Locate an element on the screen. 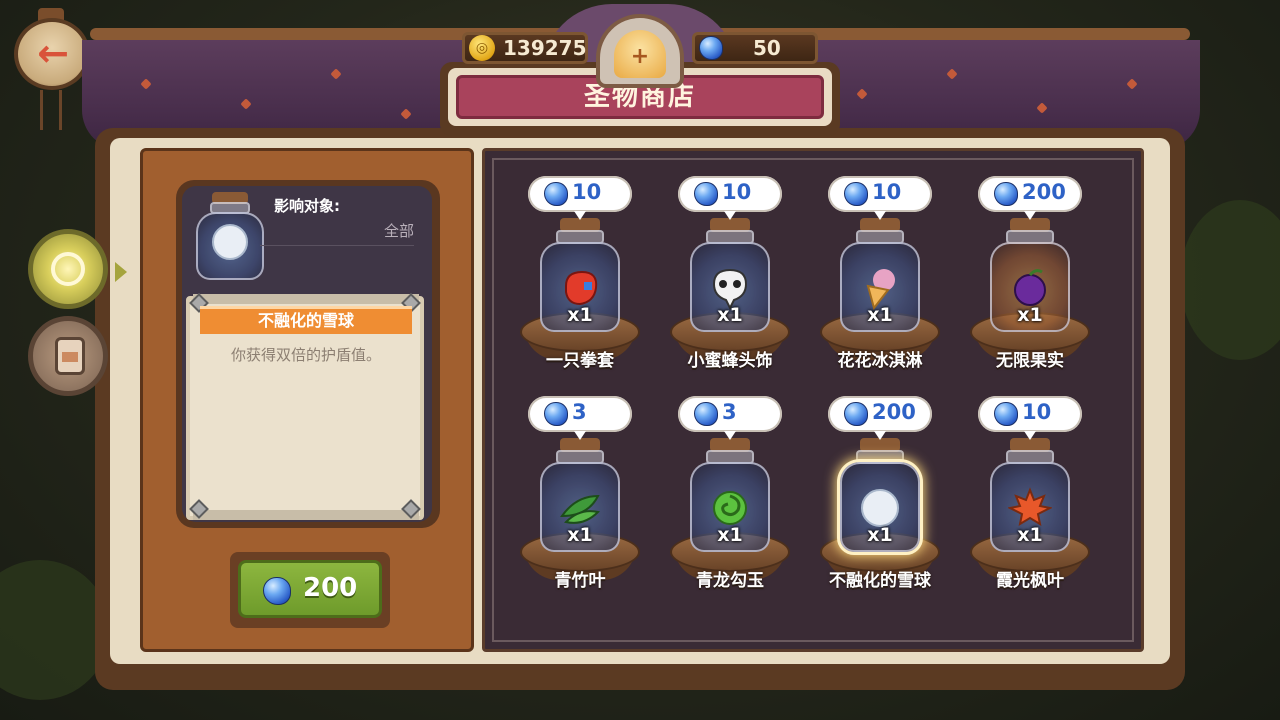 The width and height of the screenshot is (1280, 720). target-label: 影响对象: is located at coordinates (307, 206).